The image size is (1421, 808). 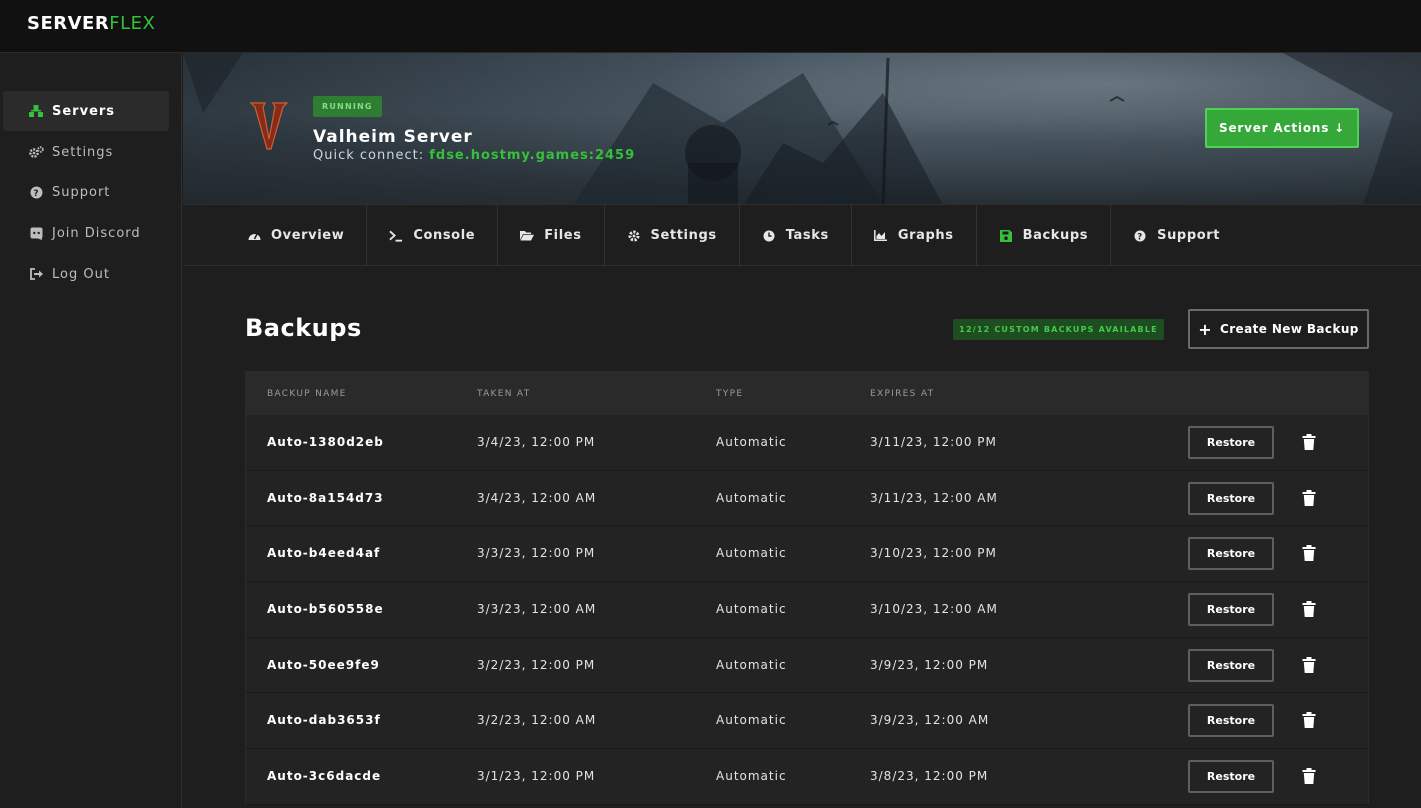 What do you see at coordinates (36, 274) in the screenshot?
I see `logout-icon` at bounding box center [36, 274].